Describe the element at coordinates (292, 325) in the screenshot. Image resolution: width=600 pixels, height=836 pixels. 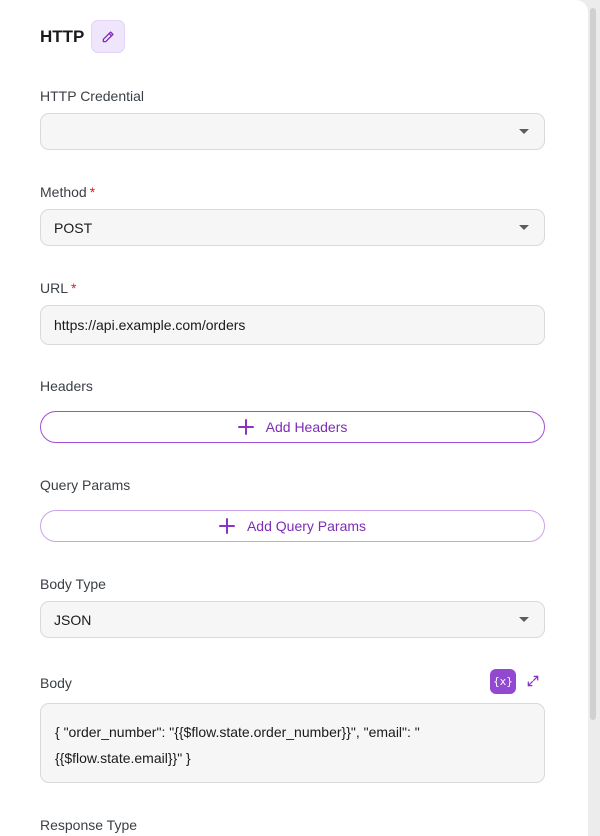
I see `url-input` at that location.